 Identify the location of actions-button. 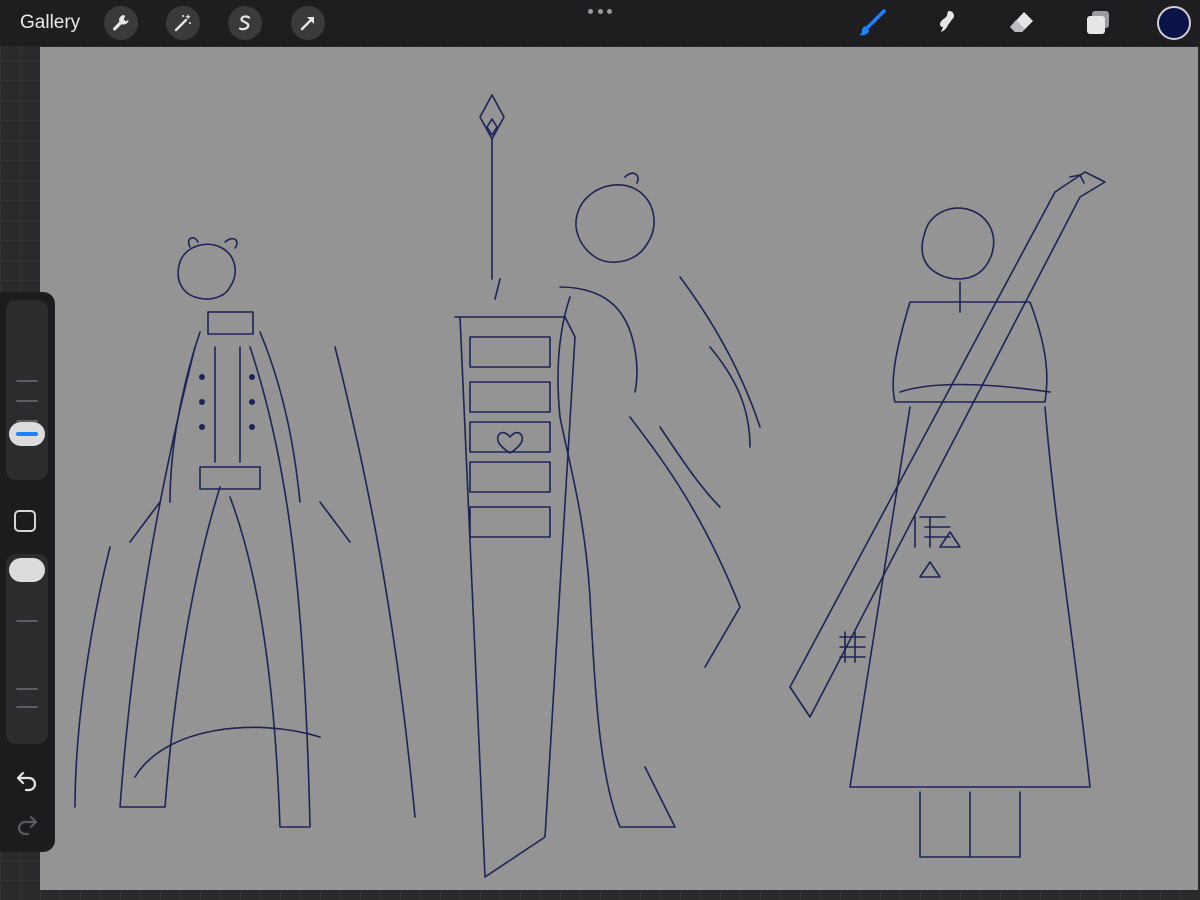
(121, 23).